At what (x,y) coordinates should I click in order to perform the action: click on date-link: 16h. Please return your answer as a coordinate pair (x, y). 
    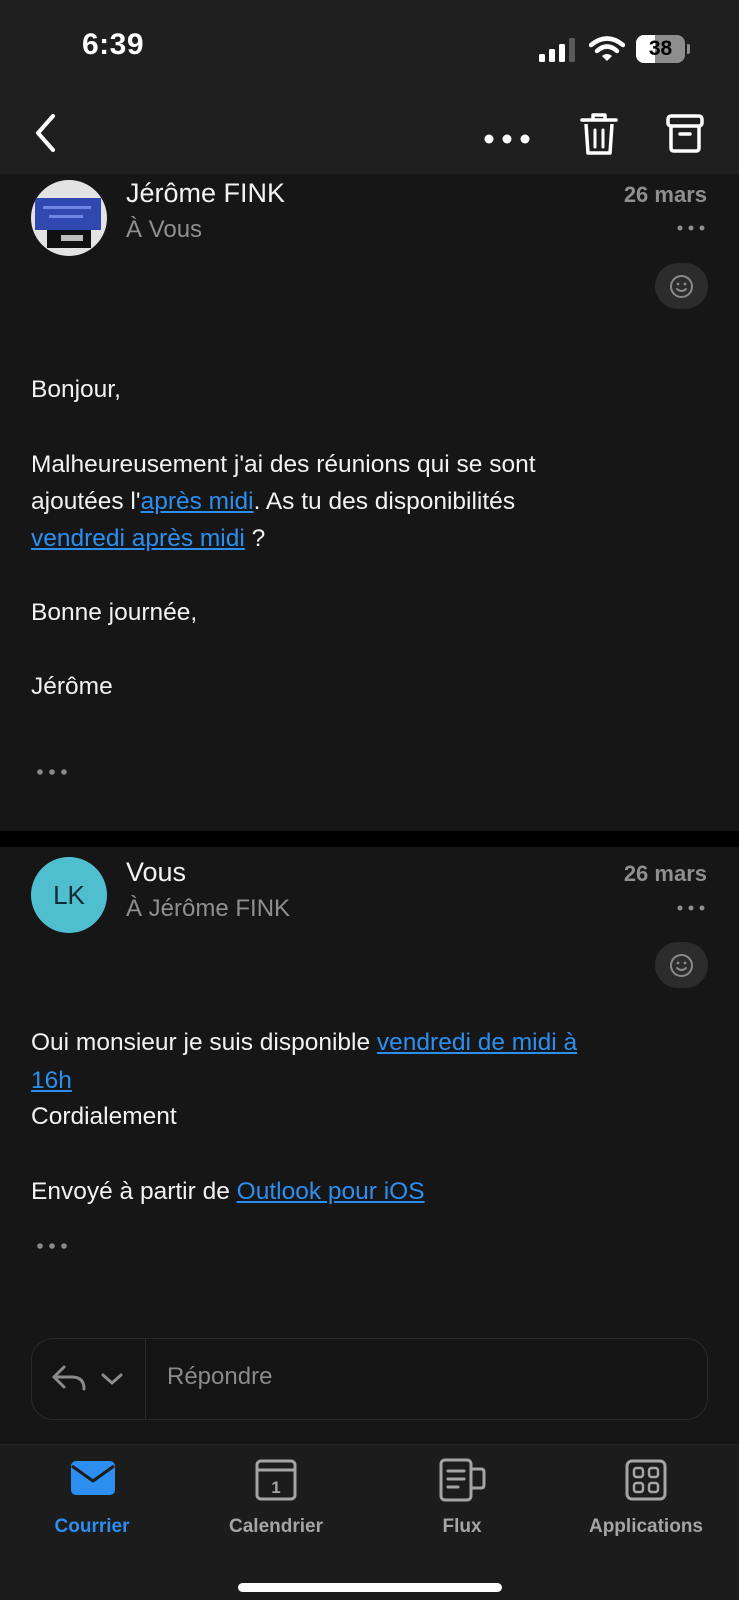
    Looking at the image, I should click on (51, 1080).